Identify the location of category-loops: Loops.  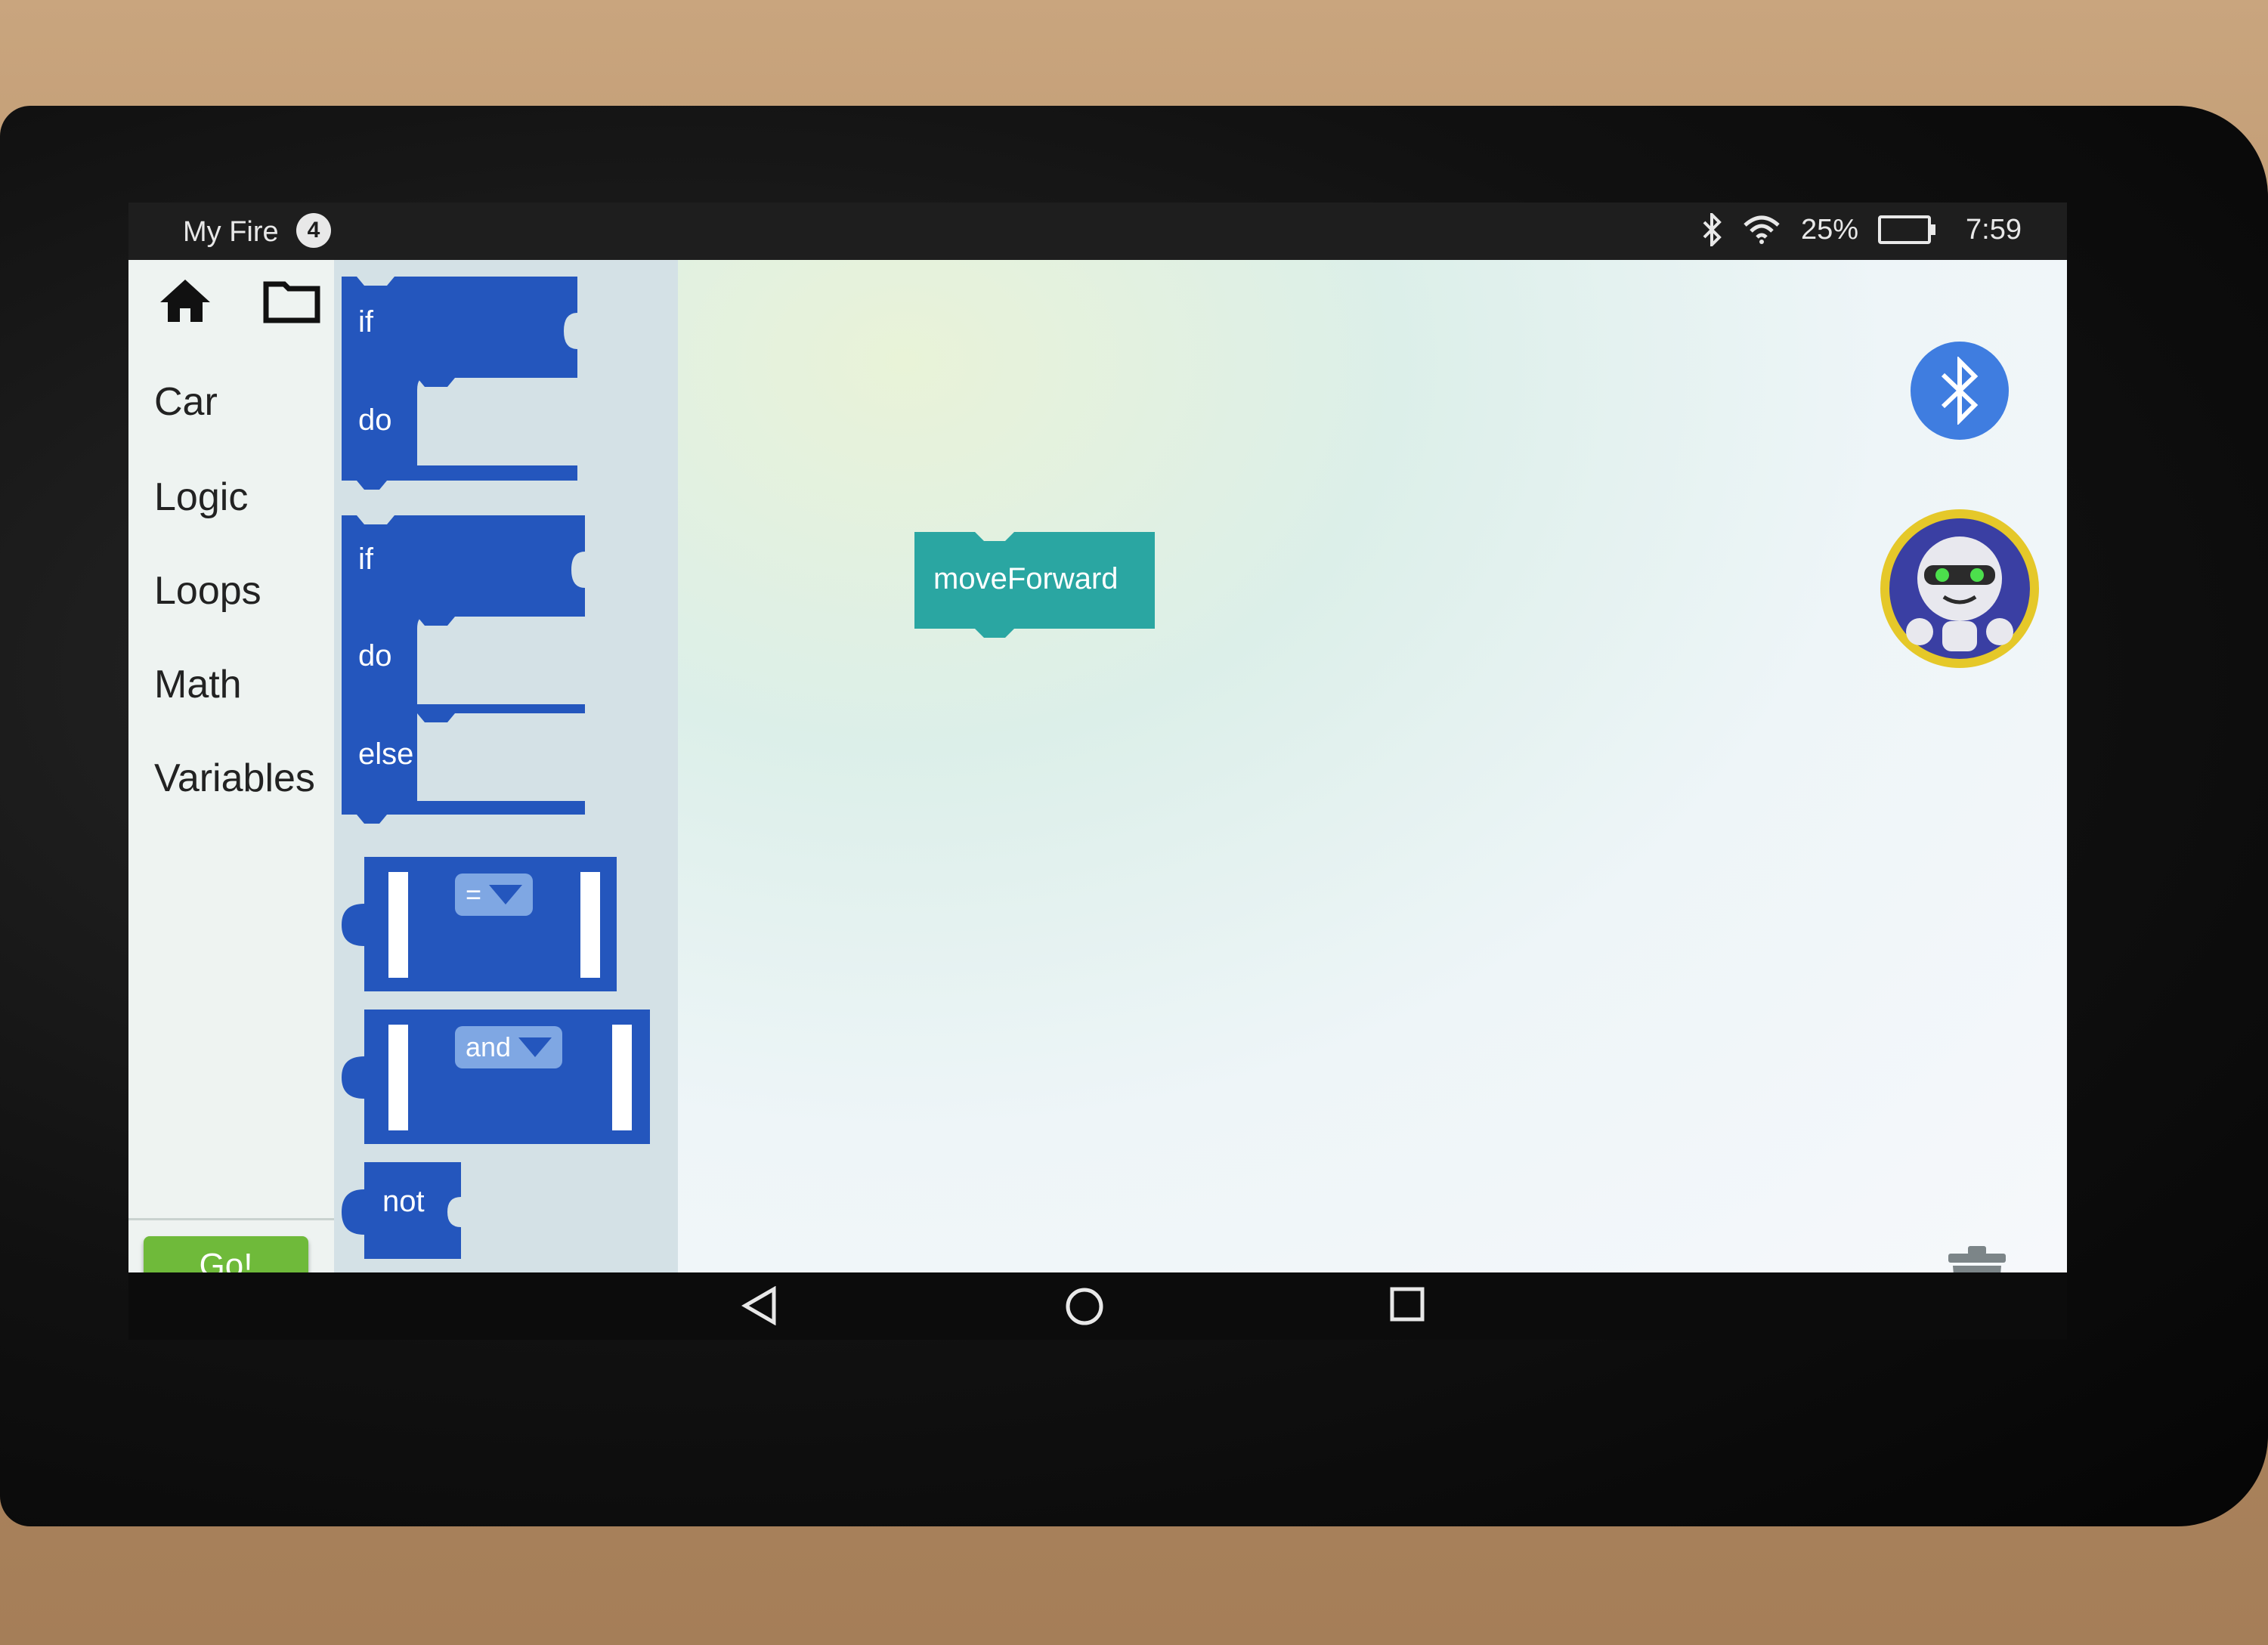
(207, 591).